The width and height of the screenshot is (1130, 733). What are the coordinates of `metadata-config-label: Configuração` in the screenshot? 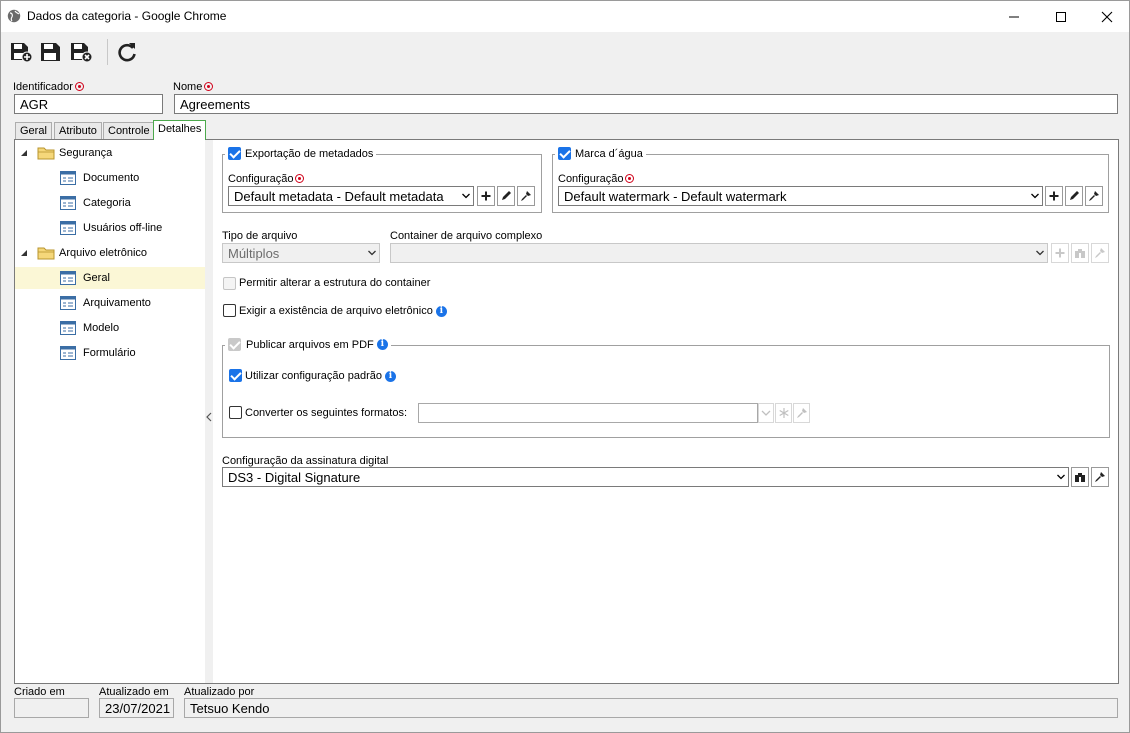 It's located at (266, 179).